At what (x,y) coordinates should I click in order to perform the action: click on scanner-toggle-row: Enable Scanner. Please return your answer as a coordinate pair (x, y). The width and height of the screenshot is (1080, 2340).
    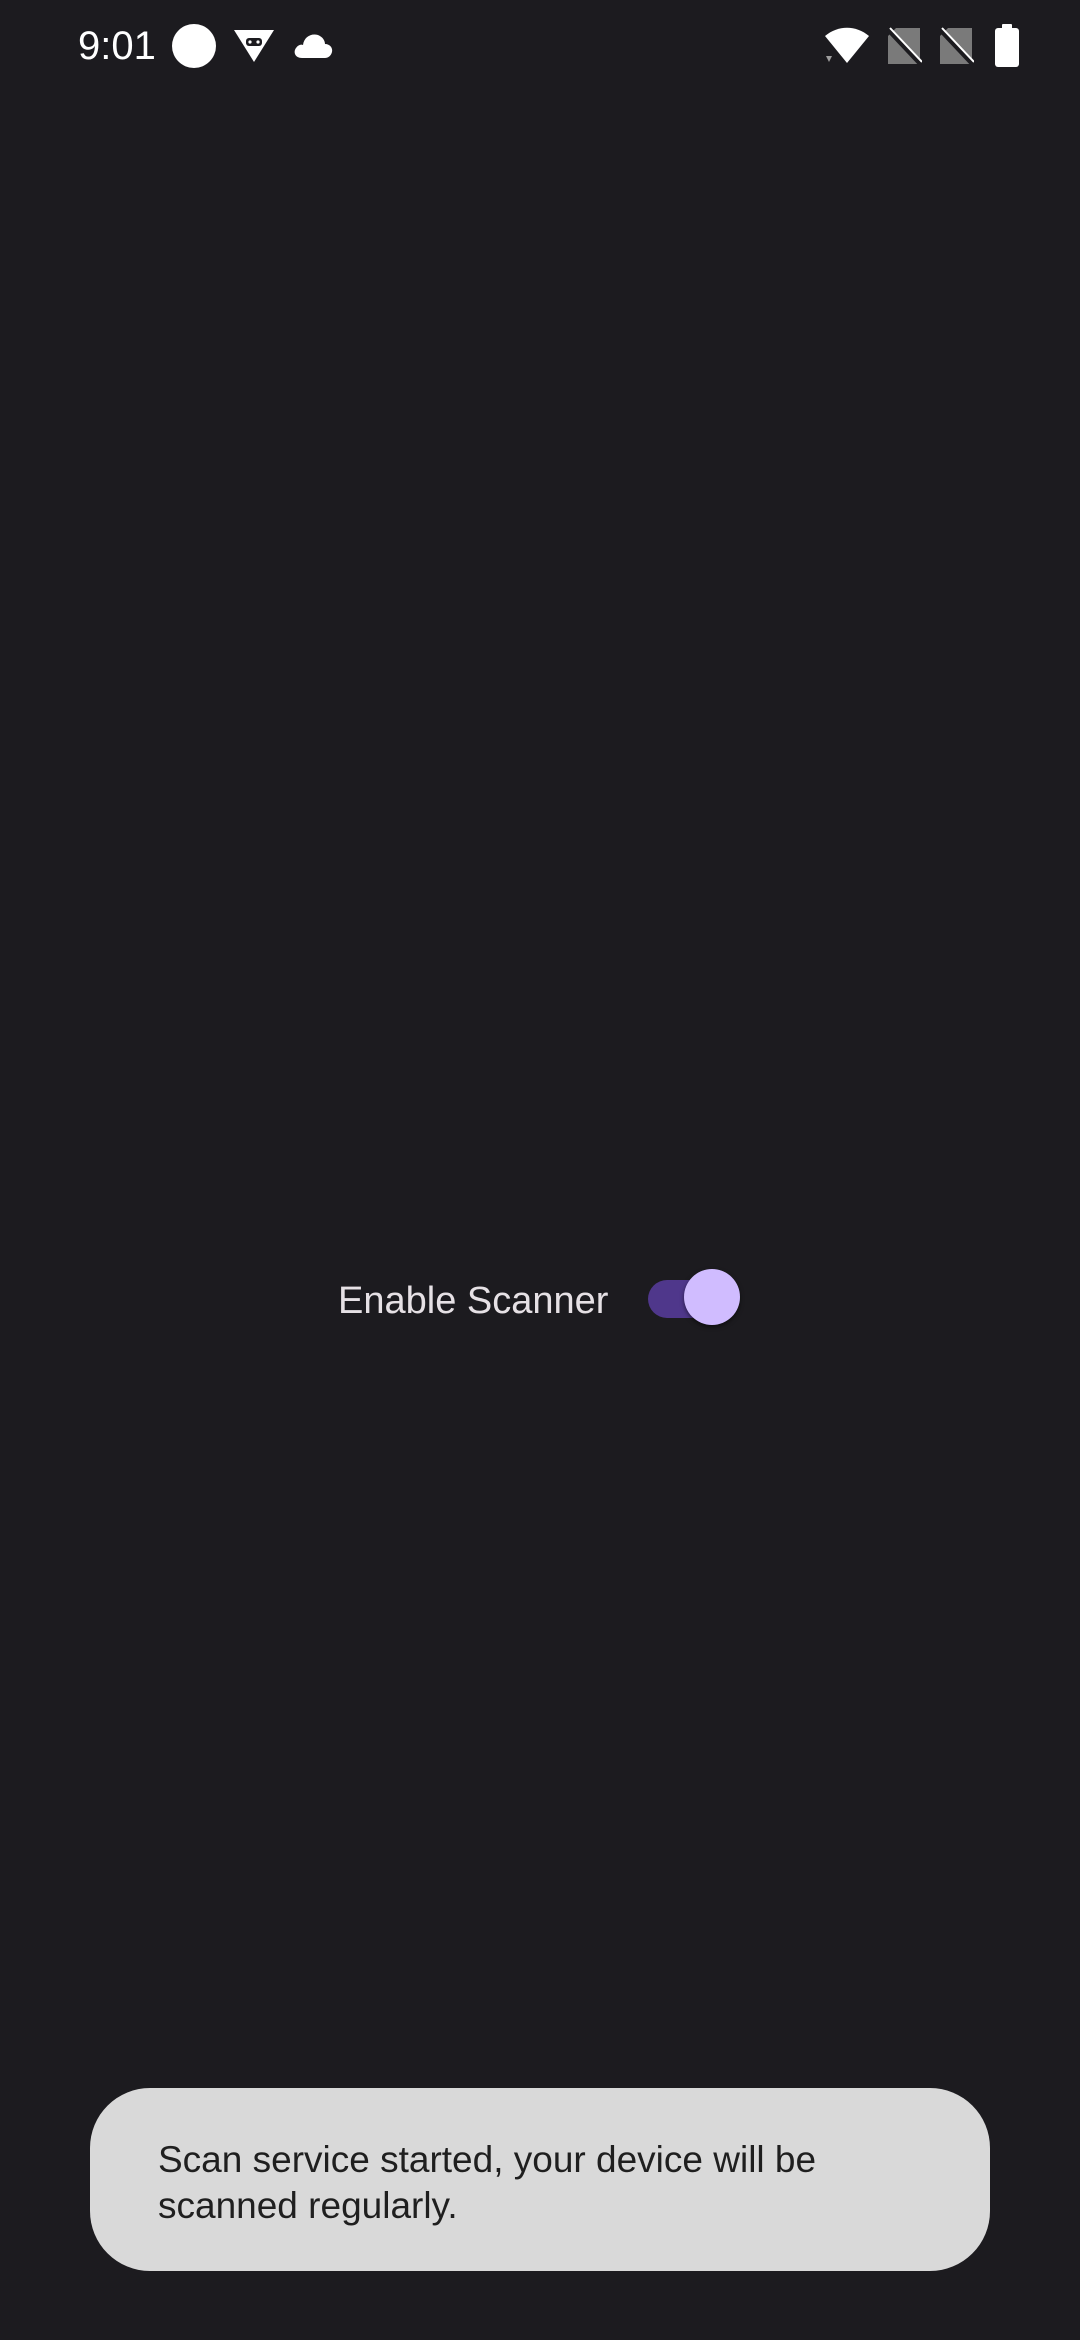
    Looking at the image, I should click on (540, 1301).